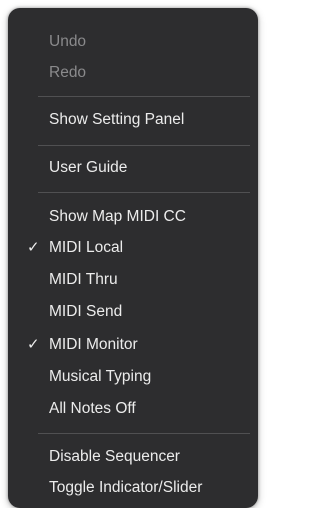 This screenshot has height=508, width=320. I want to click on menu-item-all-notes-off-label: All Notes Off, so click(92, 408).